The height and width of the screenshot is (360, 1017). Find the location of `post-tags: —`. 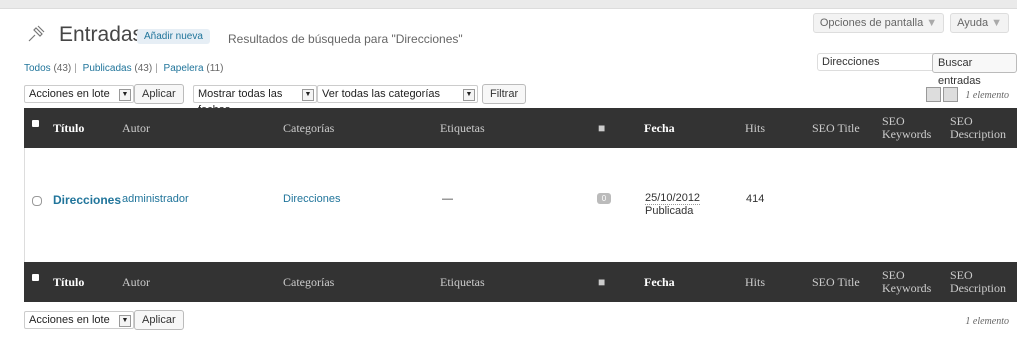

post-tags: — is located at coordinates (447, 199).